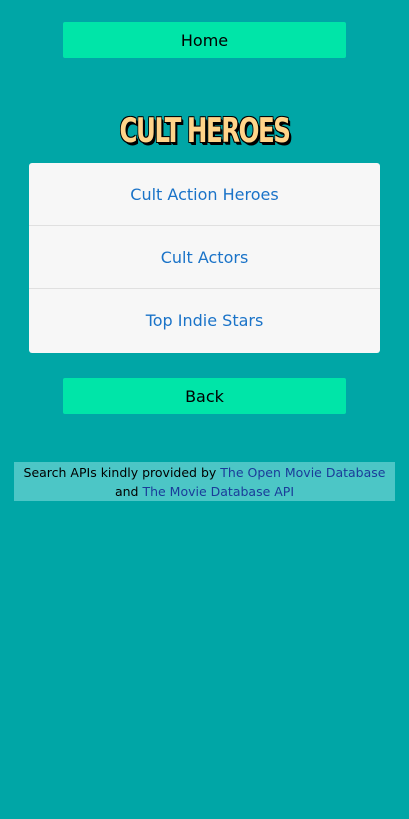  What do you see at coordinates (126, 491) in the screenshot?
I see `credits-connector: and` at bounding box center [126, 491].